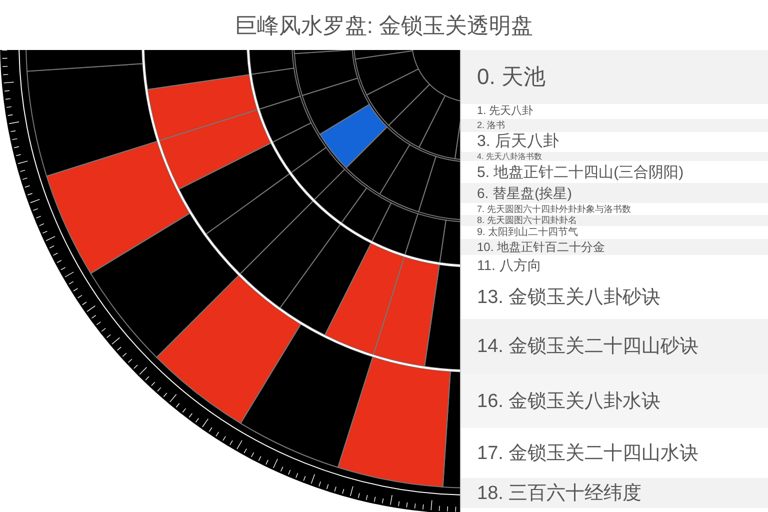 This screenshot has height=512, width=768. I want to click on layer-list-item: 8. 先天圆图六十四卦卦名, so click(614, 220).